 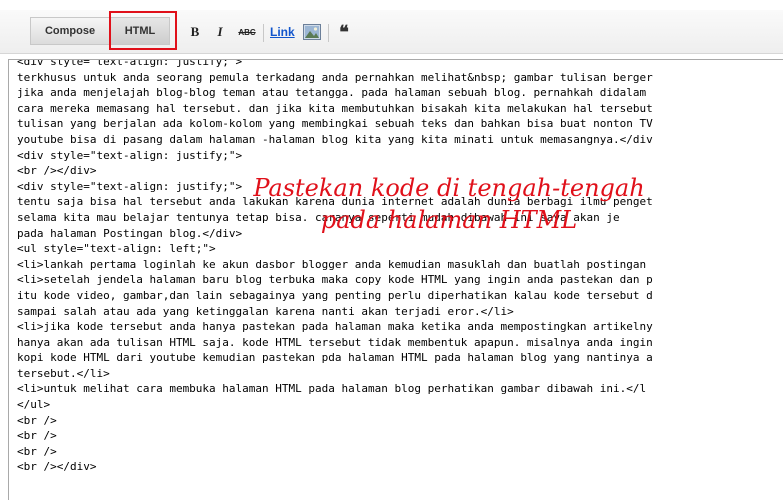 I want to click on strikethrough-icon: ABC, so click(x=247, y=32).